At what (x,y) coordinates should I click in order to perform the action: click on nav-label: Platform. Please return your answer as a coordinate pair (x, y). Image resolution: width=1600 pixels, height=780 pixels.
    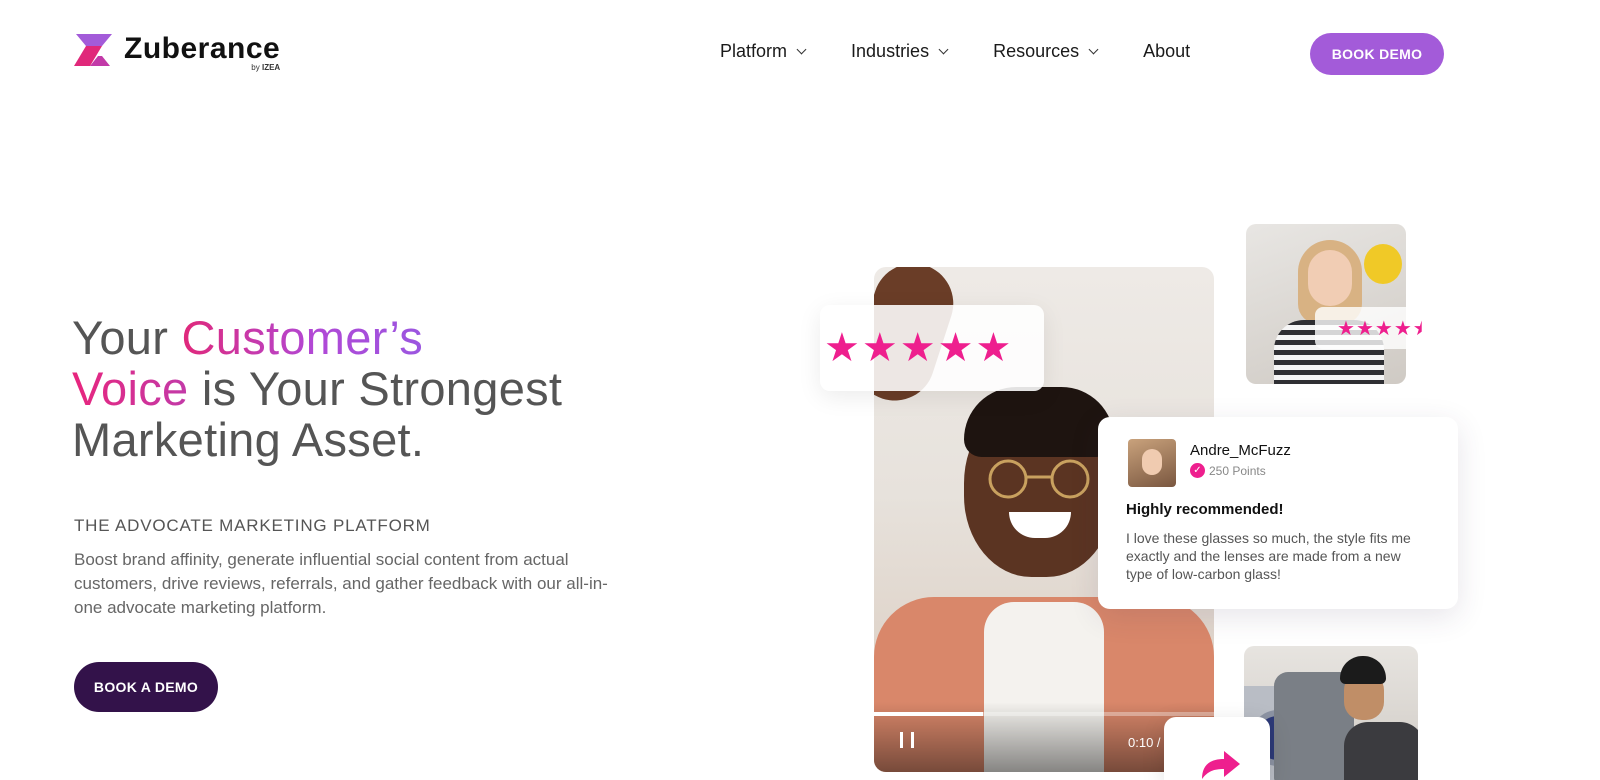
    Looking at the image, I should click on (754, 51).